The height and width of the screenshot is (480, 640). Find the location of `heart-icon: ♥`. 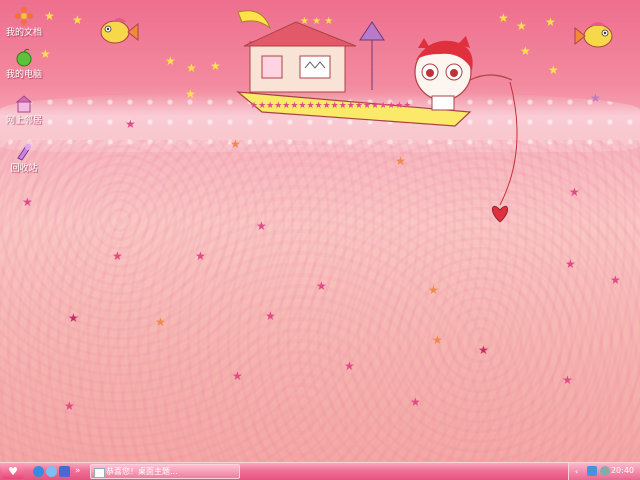

heart-icon: ♥ is located at coordinates (13, 471).